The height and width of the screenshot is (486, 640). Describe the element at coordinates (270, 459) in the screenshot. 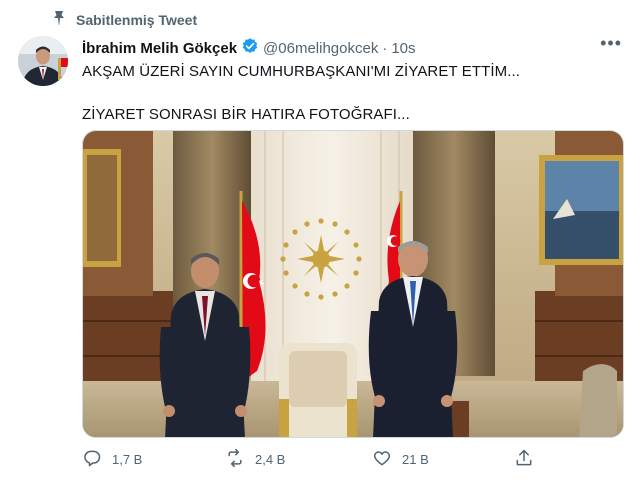

I see `retweet-count: 2,4 B` at that location.